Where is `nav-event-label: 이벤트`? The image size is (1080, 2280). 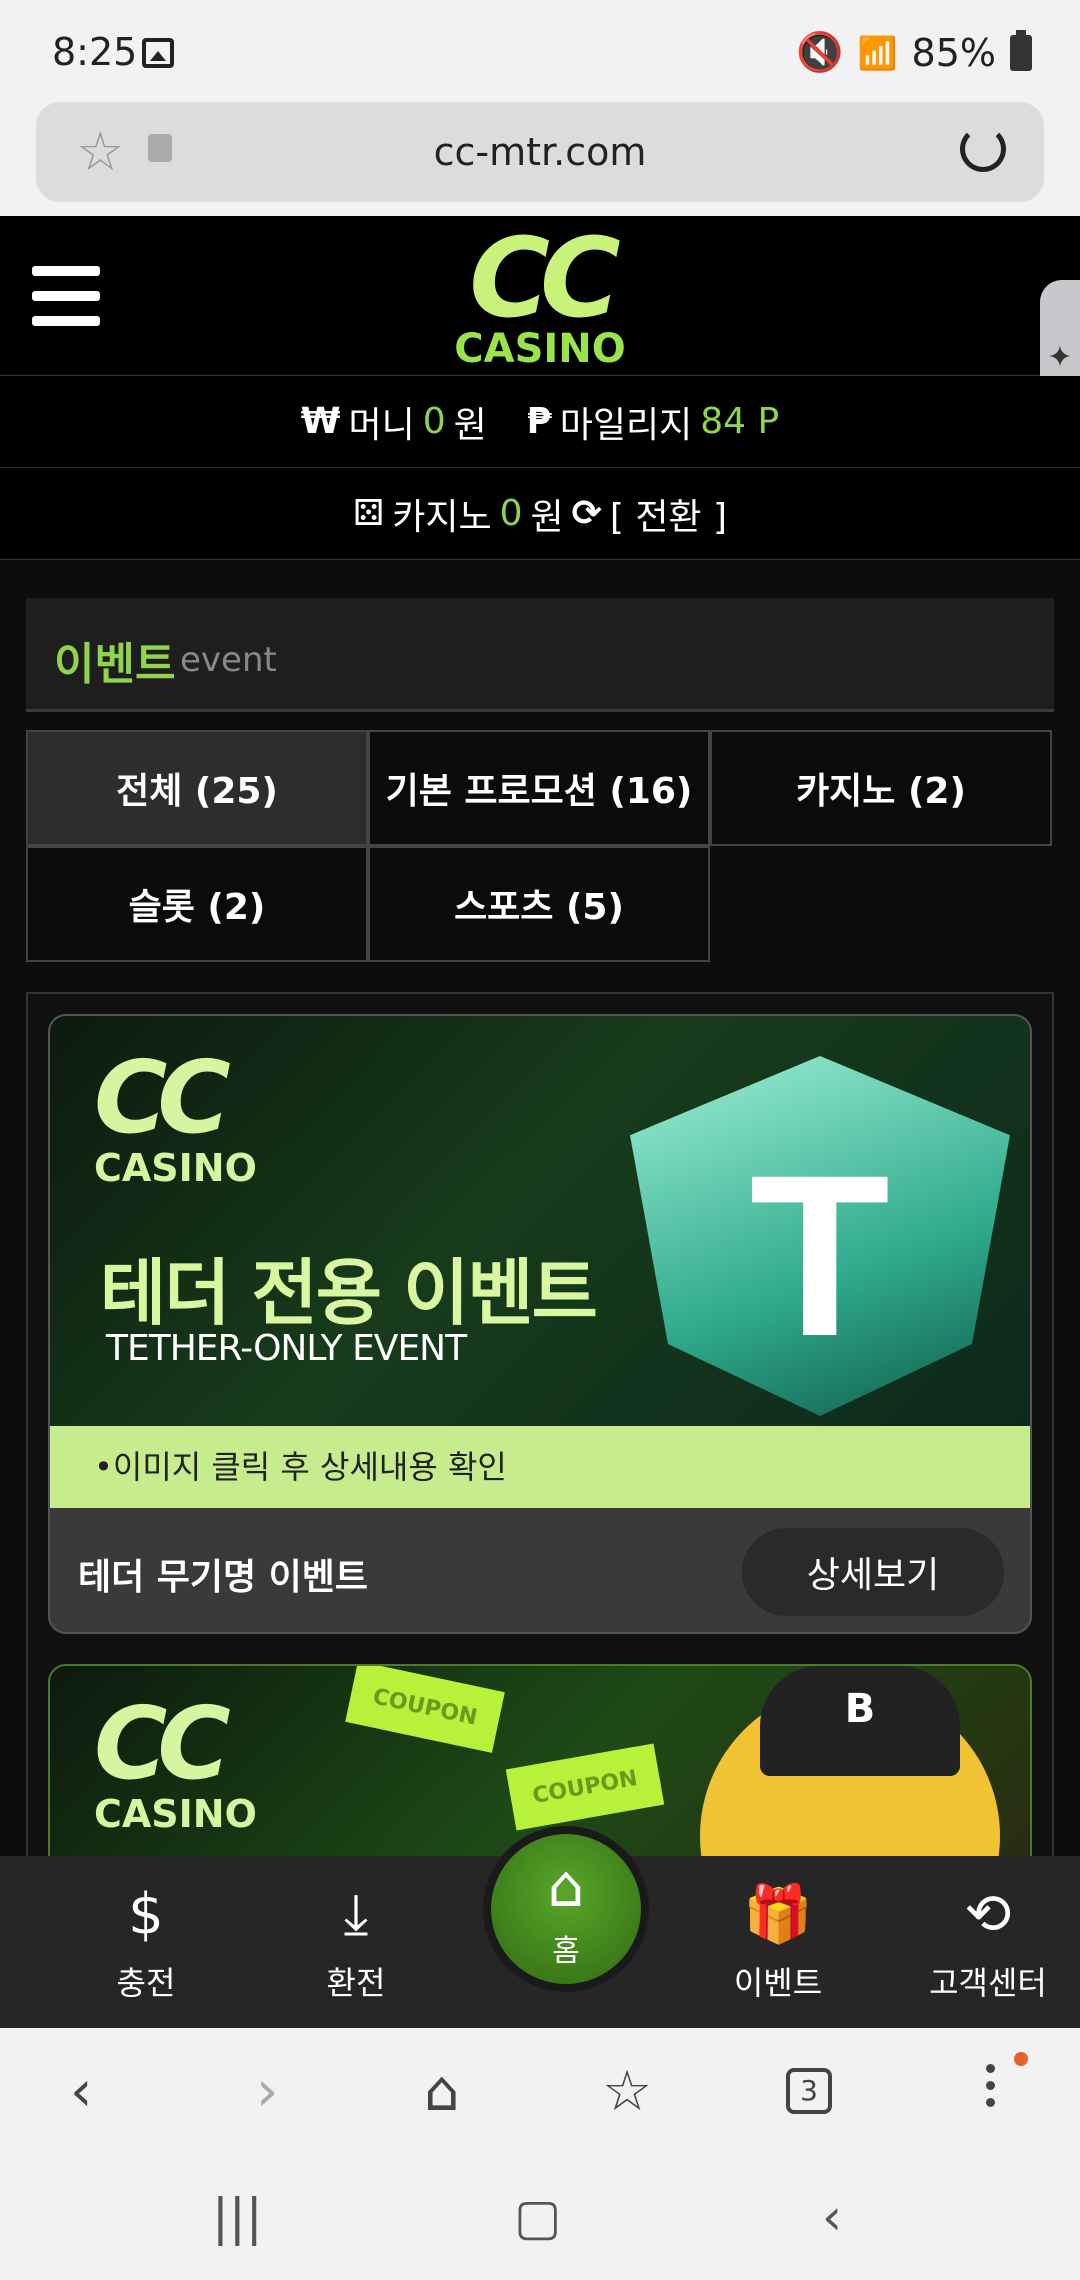
nav-event-label: 이벤트 is located at coordinates (778, 1983).